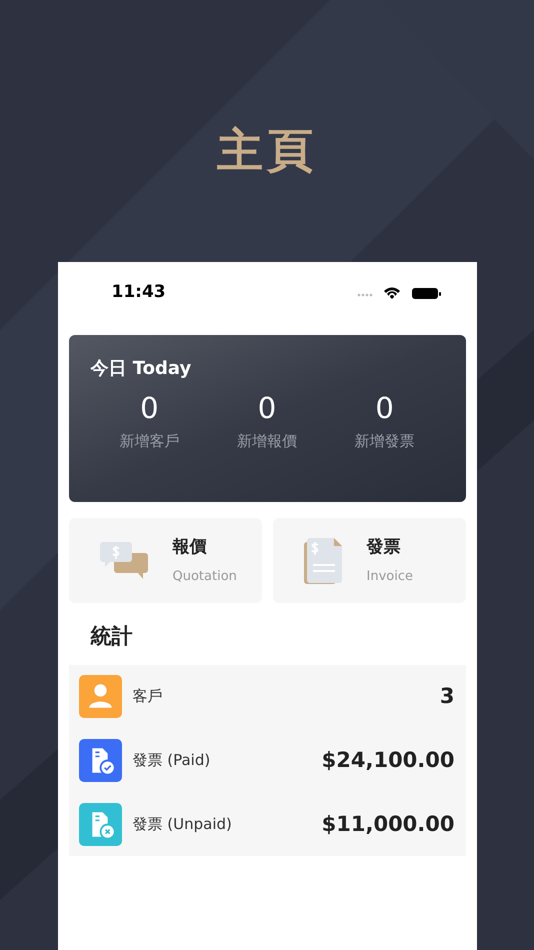  Describe the element at coordinates (123, 560) in the screenshot. I see `chat-bubbles-icon` at that location.